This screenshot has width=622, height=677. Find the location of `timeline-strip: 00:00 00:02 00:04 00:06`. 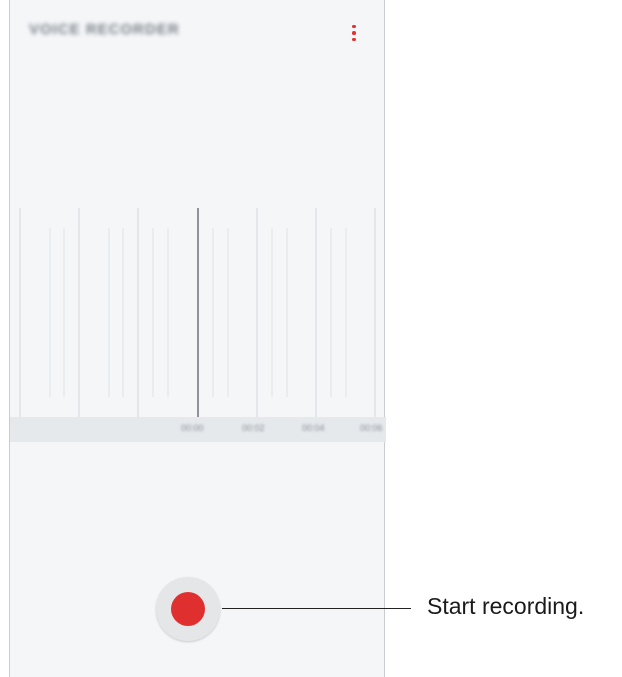

timeline-strip: 00:00 00:02 00:04 00:06 is located at coordinates (198, 429).